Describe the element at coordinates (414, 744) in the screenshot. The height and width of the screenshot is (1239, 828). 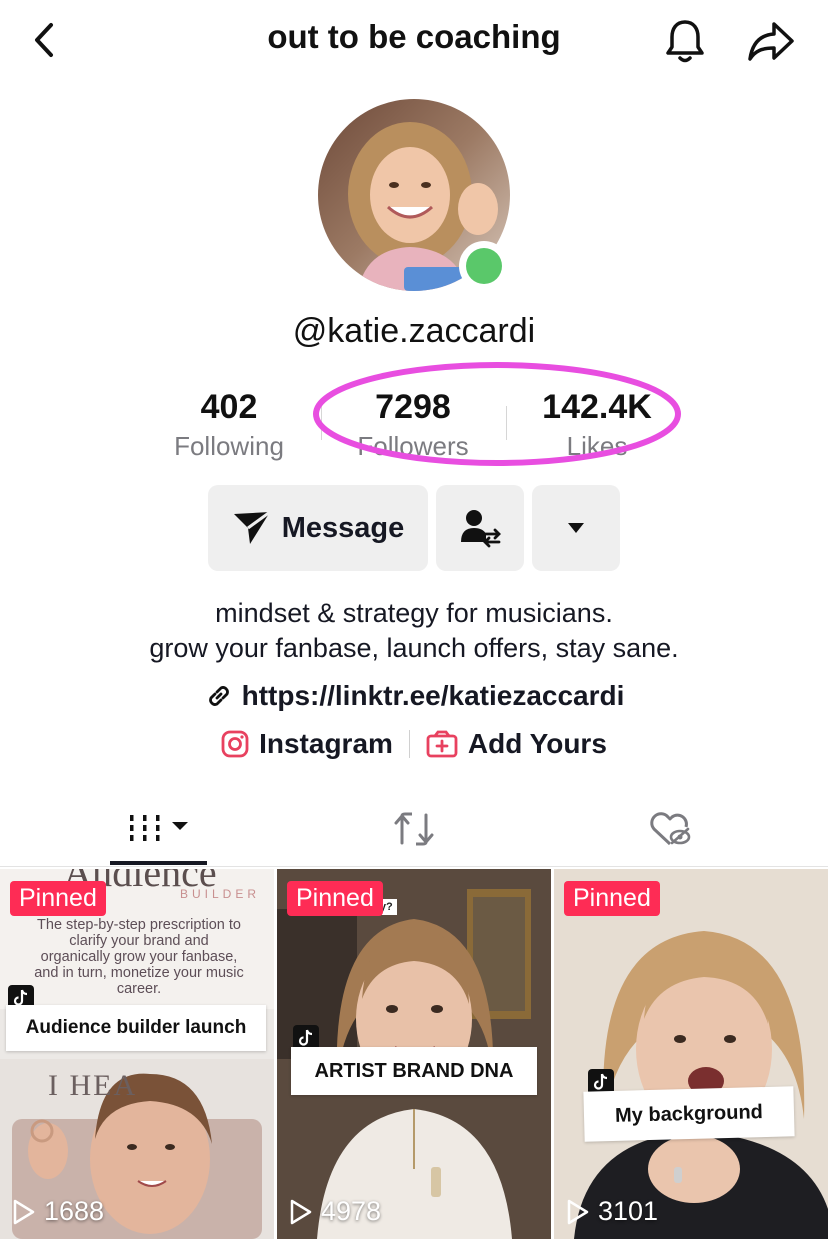
I see `social-links: Instagram Add Yours` at that location.